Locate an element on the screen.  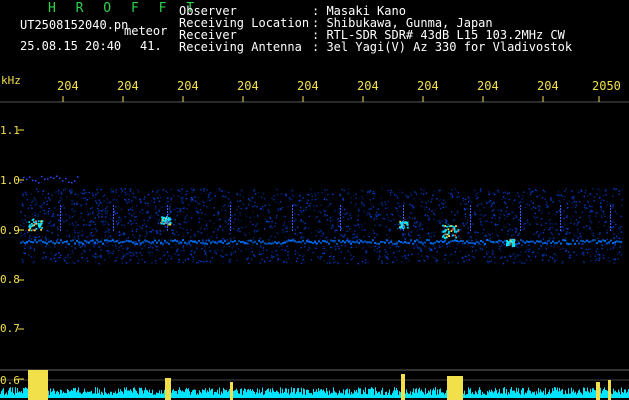
y-tick-label: 1.0 is located at coordinates (10, 180).